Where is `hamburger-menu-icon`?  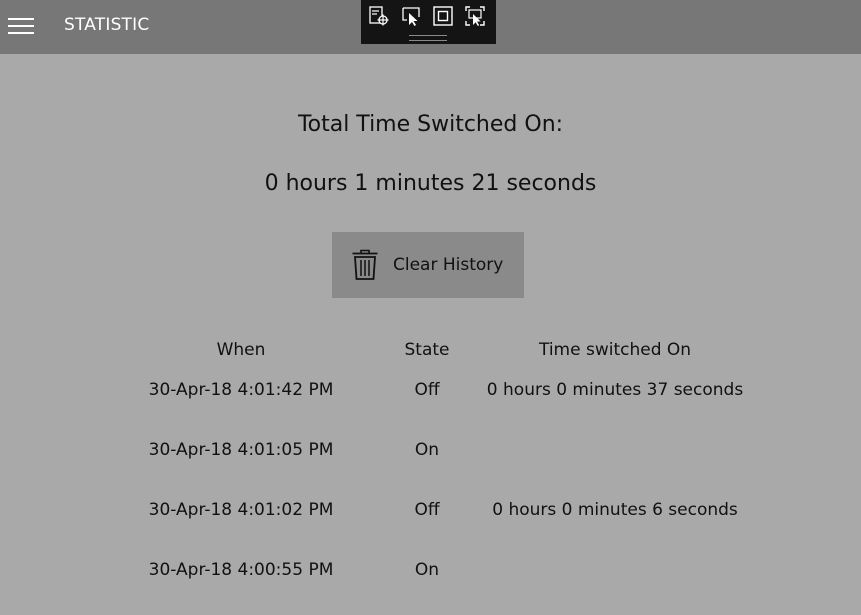 hamburger-menu-icon is located at coordinates (21, 26).